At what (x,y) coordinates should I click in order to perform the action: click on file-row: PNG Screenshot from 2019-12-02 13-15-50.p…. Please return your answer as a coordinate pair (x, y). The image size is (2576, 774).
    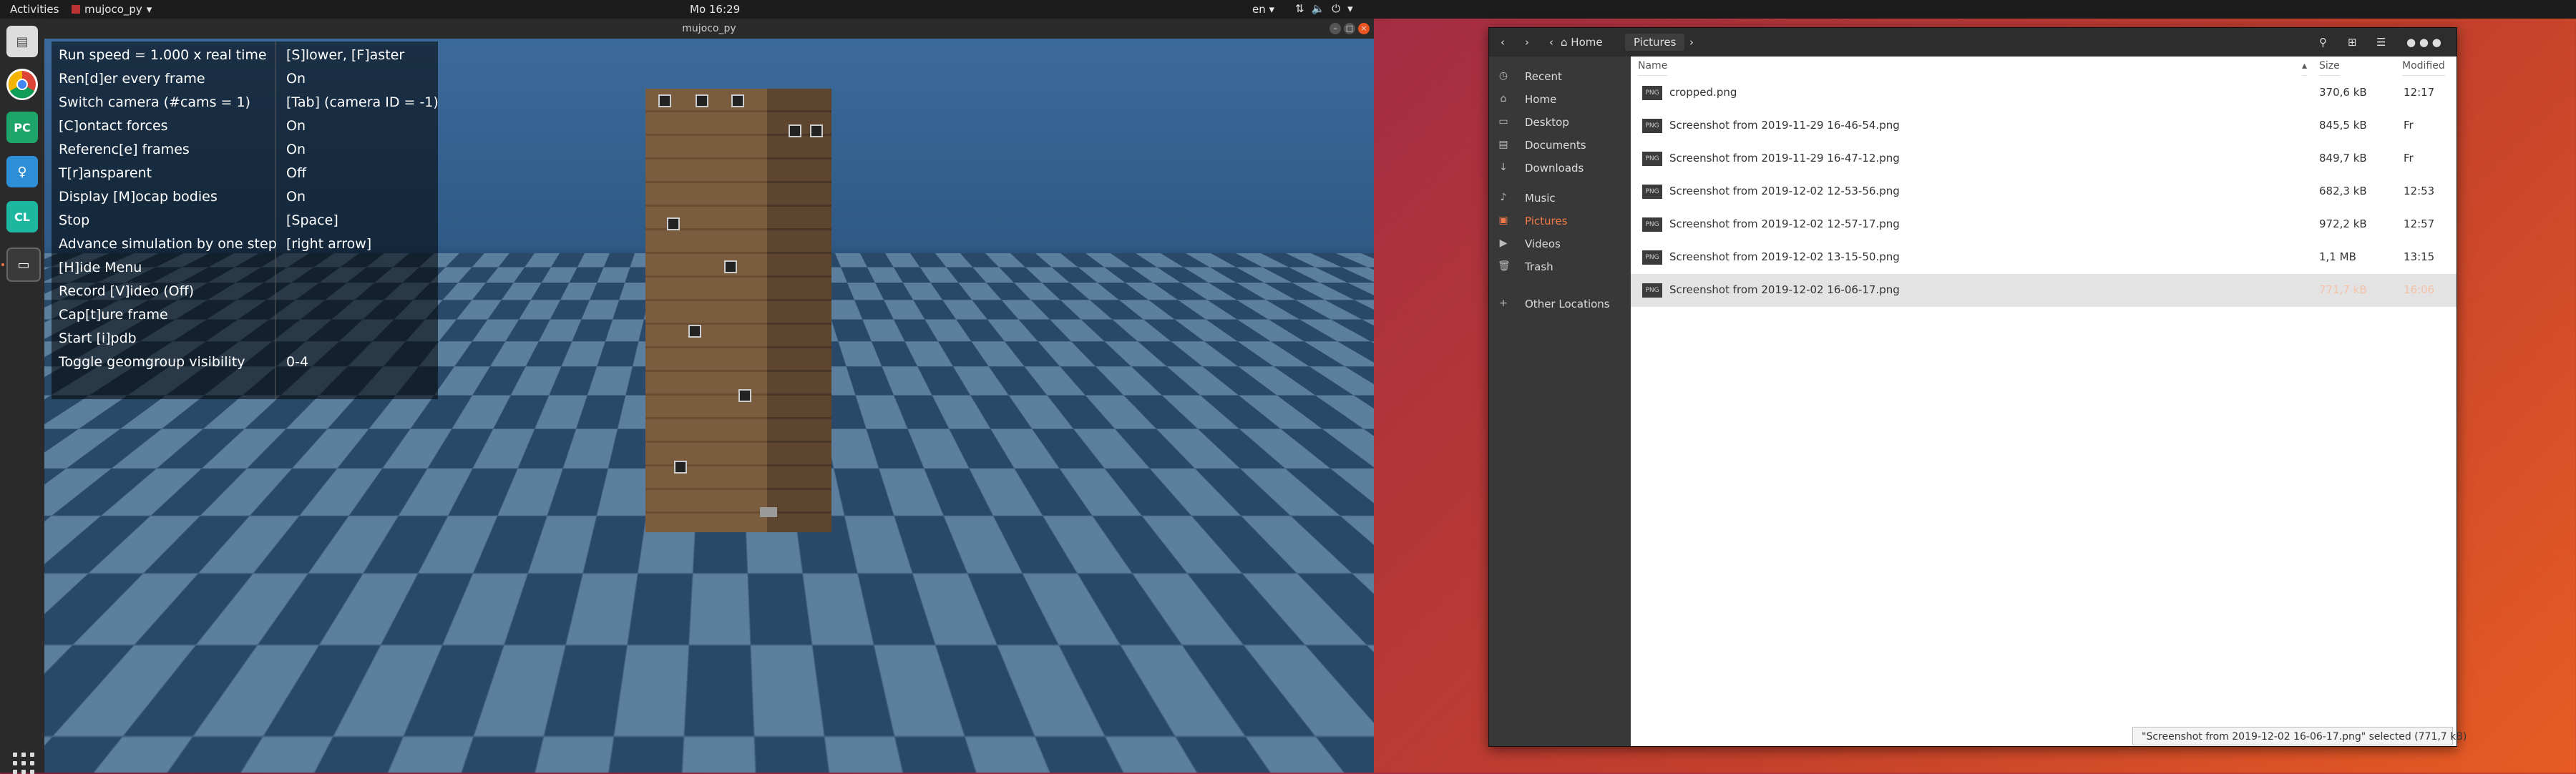
    Looking at the image, I should click on (2044, 257).